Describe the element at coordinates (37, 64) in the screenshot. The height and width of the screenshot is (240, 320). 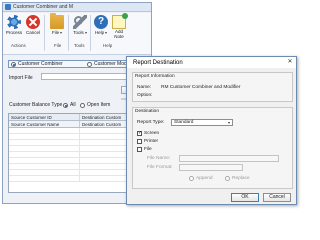
I see `combiner-radio: Customer Combiner` at that location.